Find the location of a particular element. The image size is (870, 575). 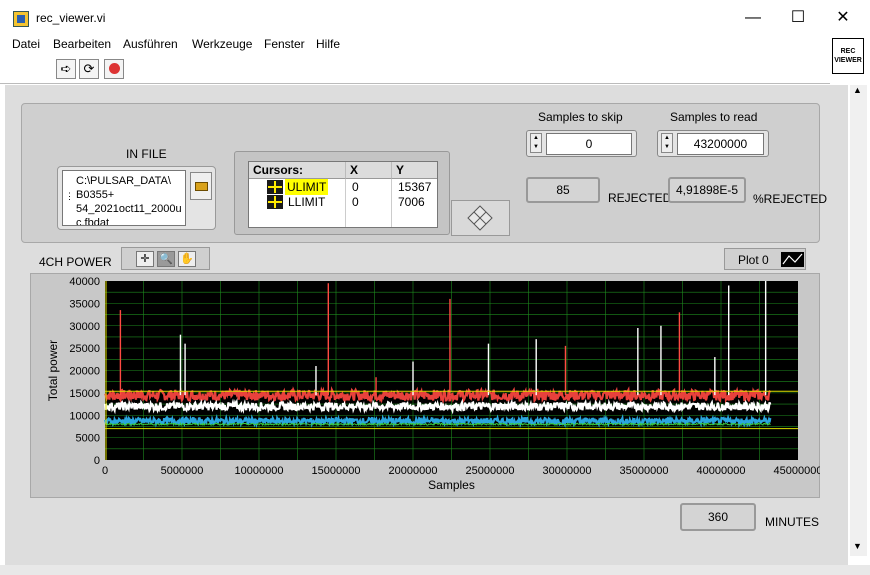

x-tick-label: 20000000 is located at coordinates (413, 471).